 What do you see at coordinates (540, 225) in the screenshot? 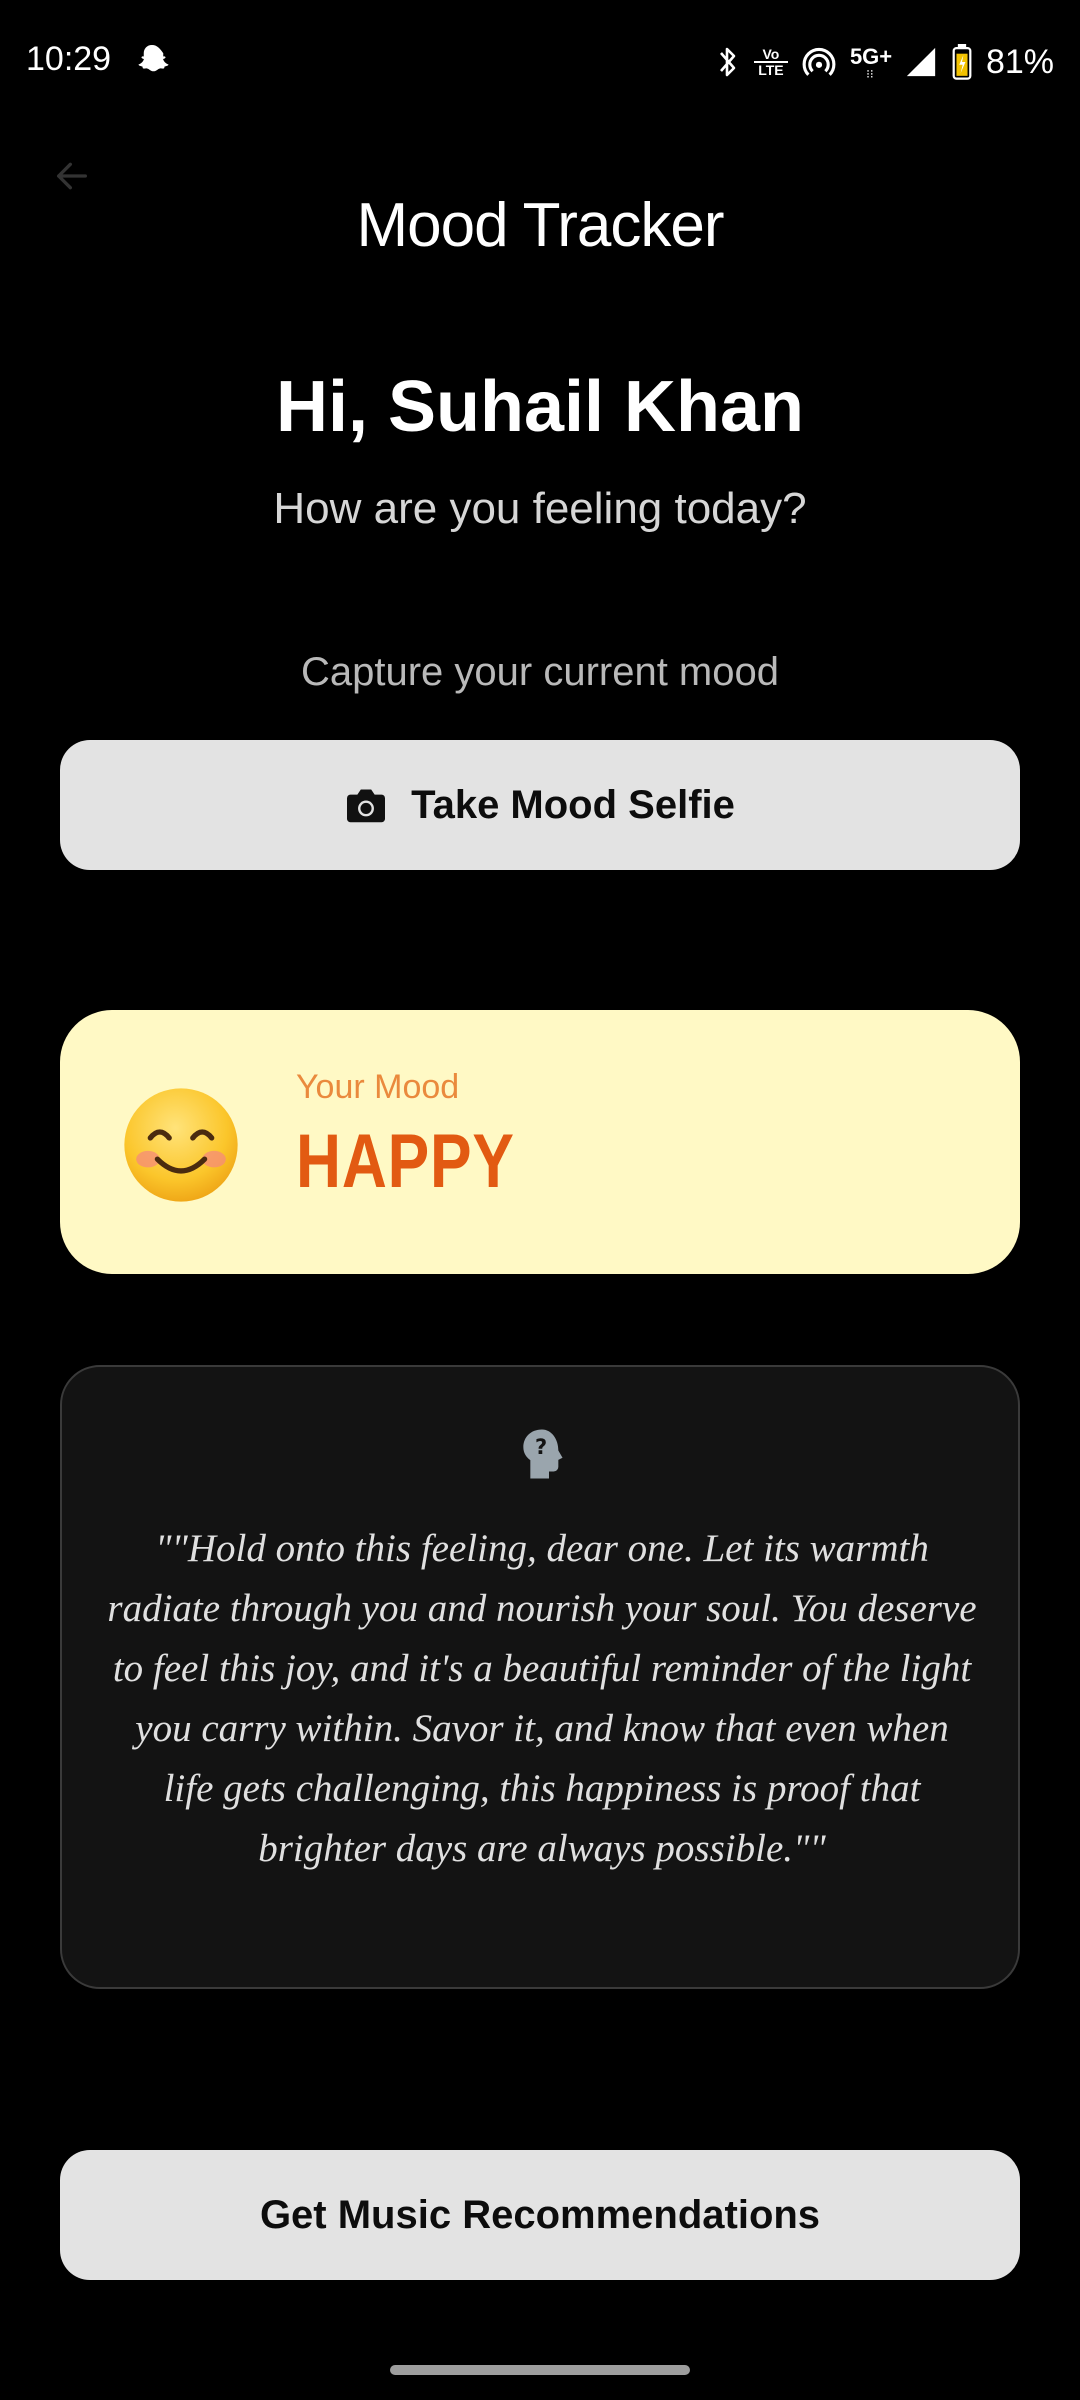
I see `page-title: Mood Tracker` at bounding box center [540, 225].